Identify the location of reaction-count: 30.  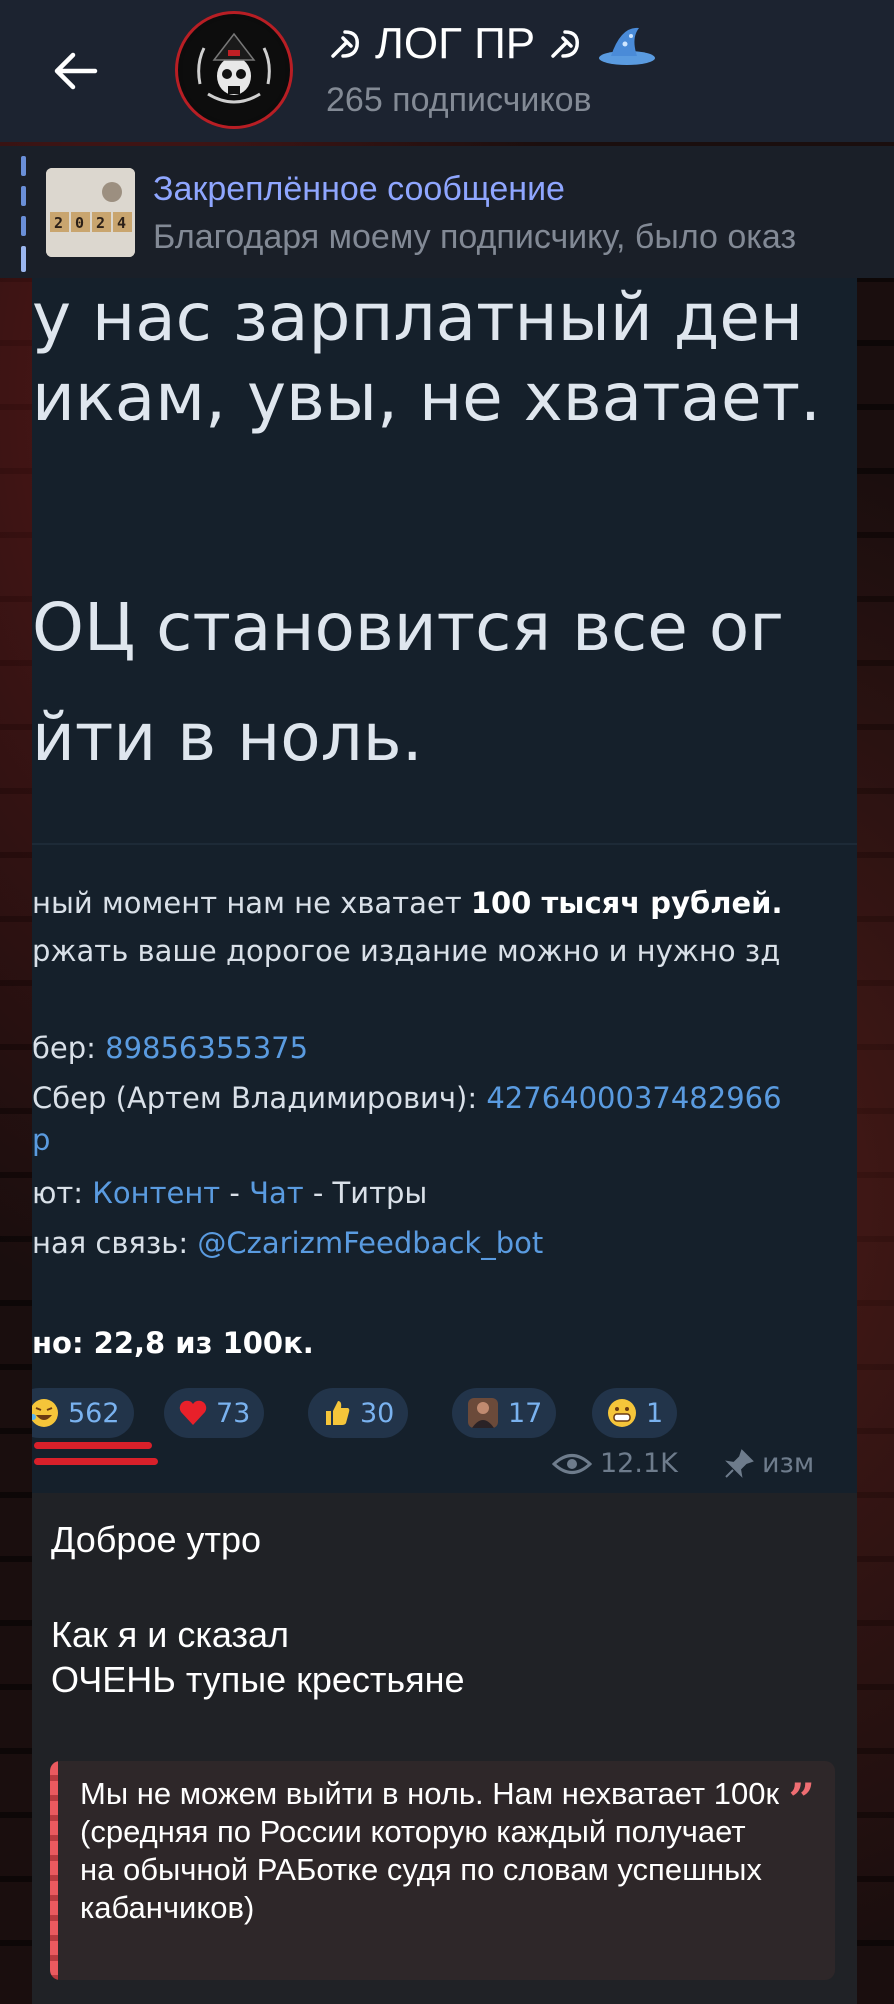
(377, 1413).